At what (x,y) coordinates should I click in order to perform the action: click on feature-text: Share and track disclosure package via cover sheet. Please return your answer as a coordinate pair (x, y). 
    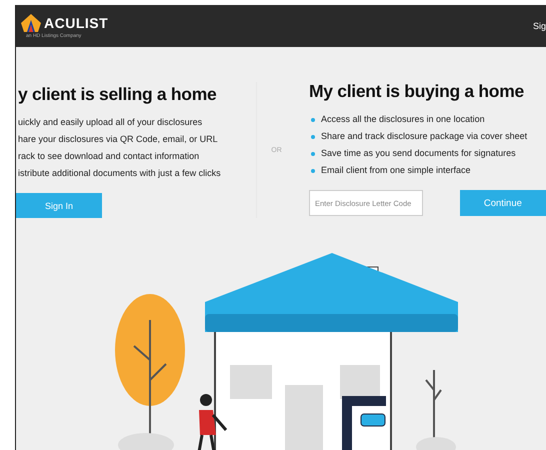
    Looking at the image, I should click on (424, 136).